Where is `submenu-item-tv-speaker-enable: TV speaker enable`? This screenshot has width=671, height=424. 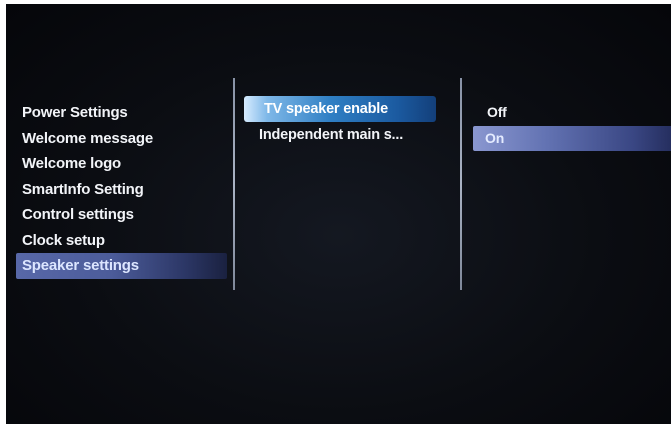
submenu-item-tv-speaker-enable: TV speaker enable is located at coordinates (340, 109).